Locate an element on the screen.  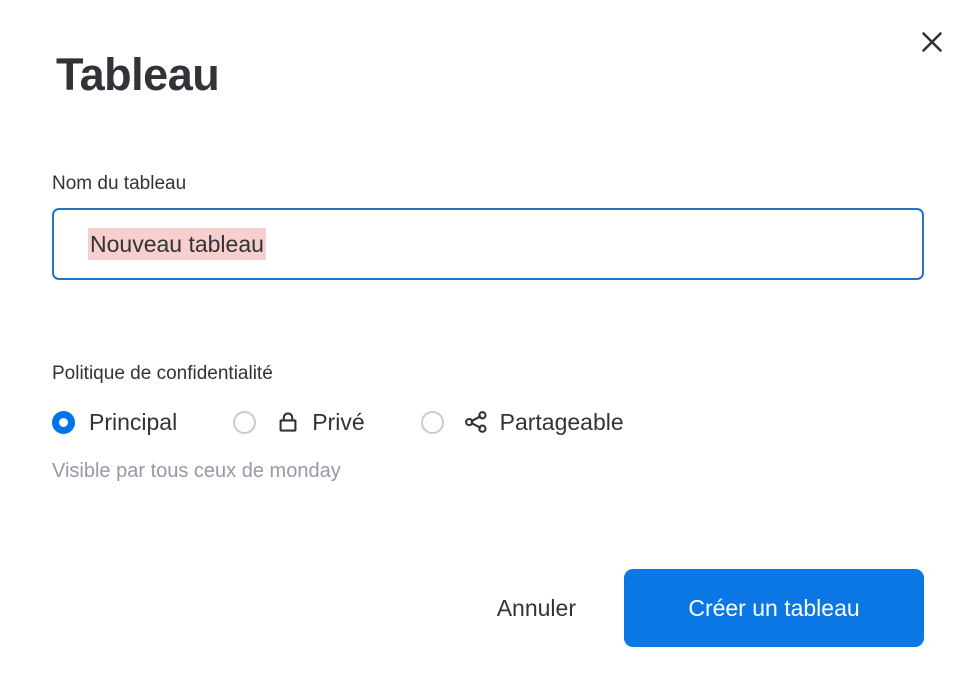
radio-shareable-indicator is located at coordinates (432, 422).